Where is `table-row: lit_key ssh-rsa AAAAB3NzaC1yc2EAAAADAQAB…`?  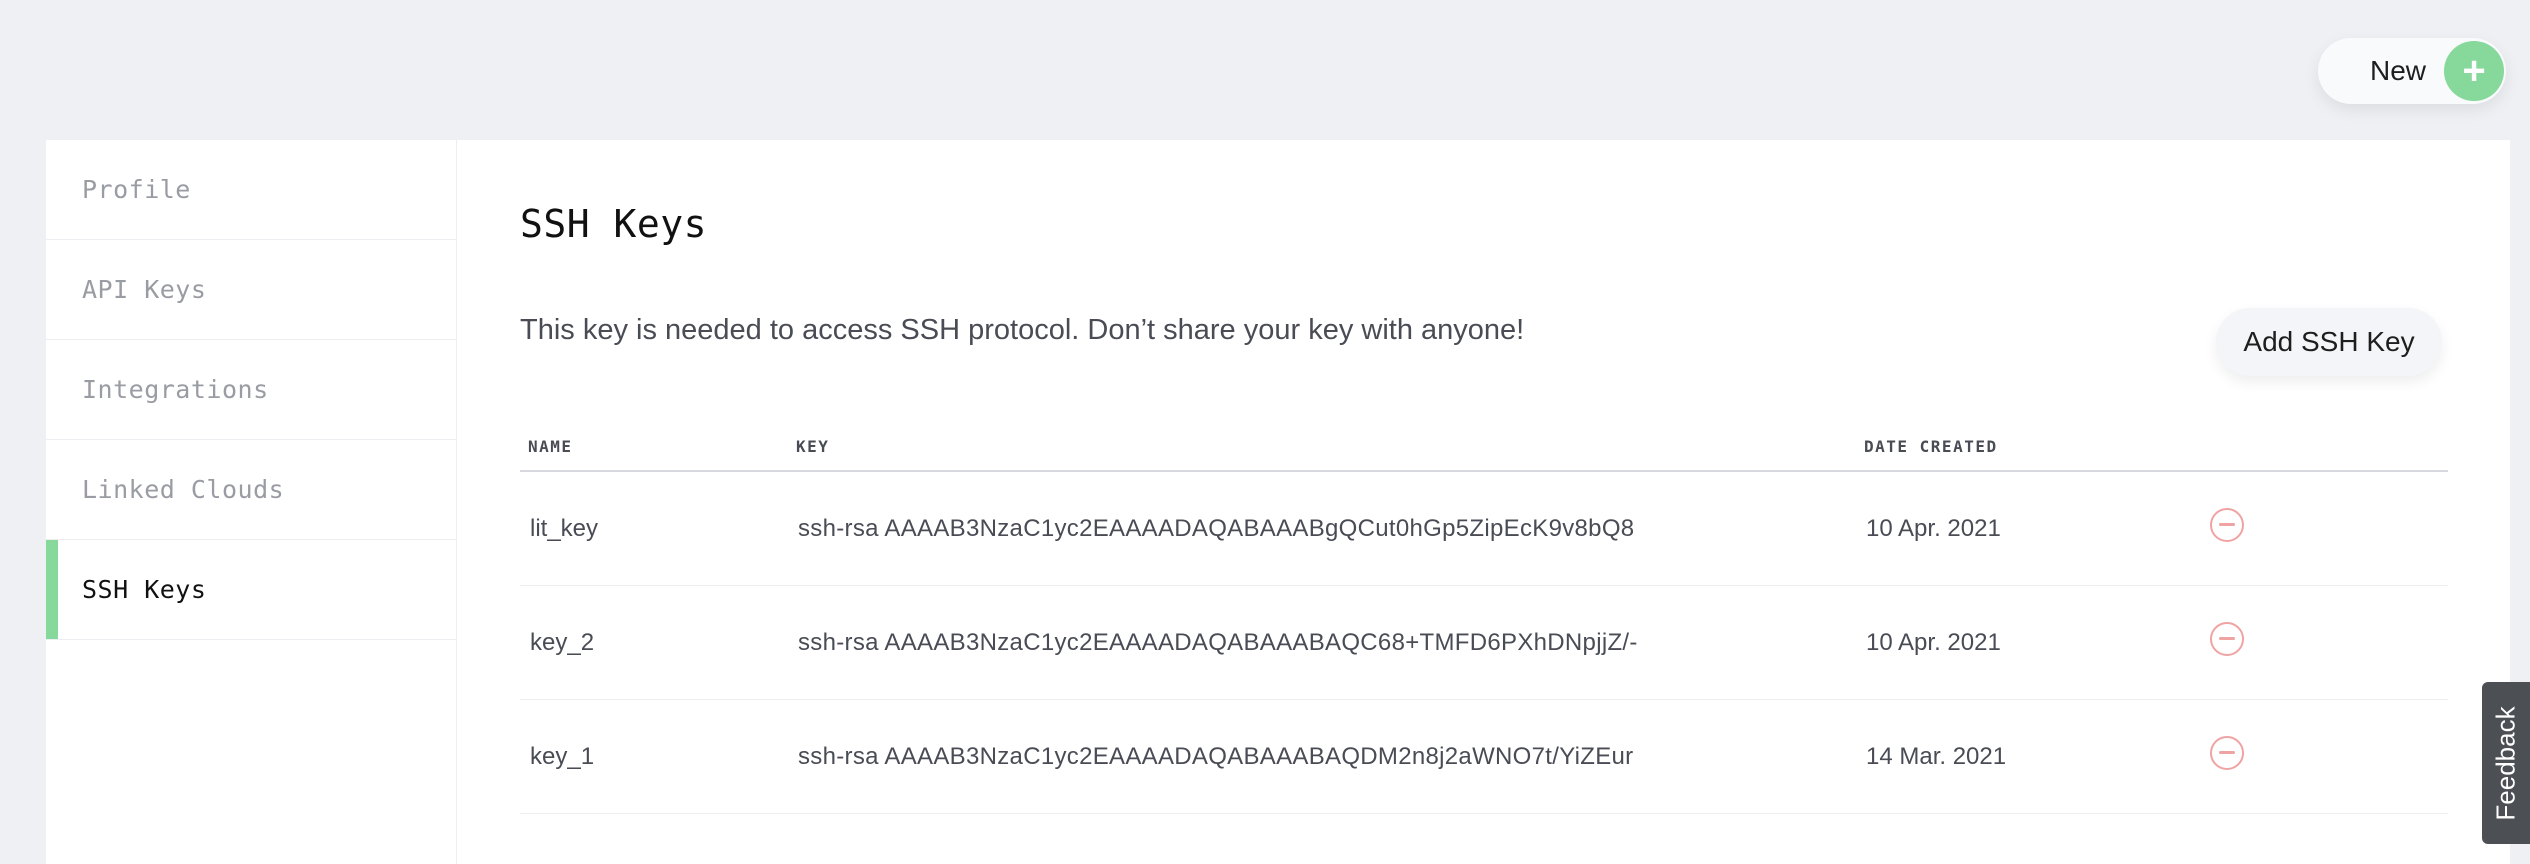
table-row: lit_key ssh-rsa AAAAB3NzaC1yc2EAAAADAQAB… is located at coordinates (1484, 528).